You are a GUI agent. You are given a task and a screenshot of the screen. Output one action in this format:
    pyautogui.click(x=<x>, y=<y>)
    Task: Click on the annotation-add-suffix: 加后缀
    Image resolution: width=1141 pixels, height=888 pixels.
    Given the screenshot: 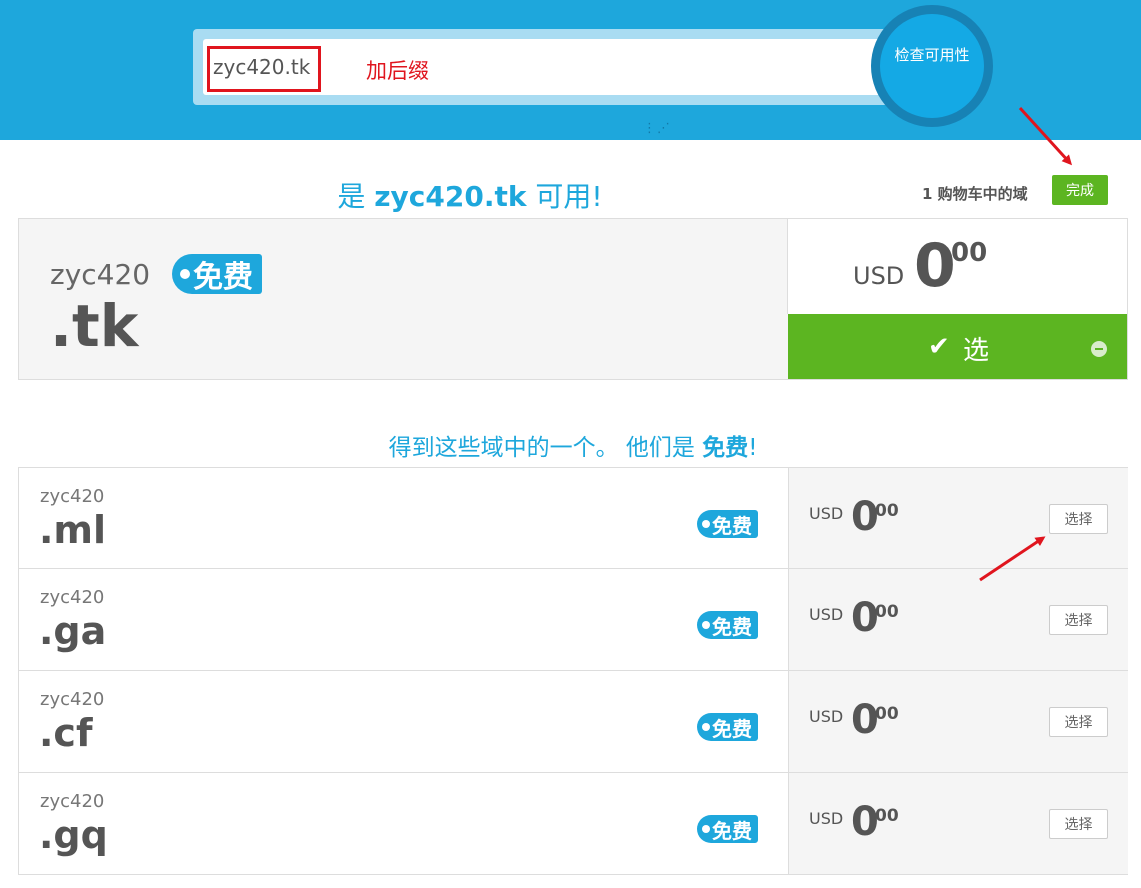 What is the action you would take?
    pyautogui.click(x=397, y=71)
    